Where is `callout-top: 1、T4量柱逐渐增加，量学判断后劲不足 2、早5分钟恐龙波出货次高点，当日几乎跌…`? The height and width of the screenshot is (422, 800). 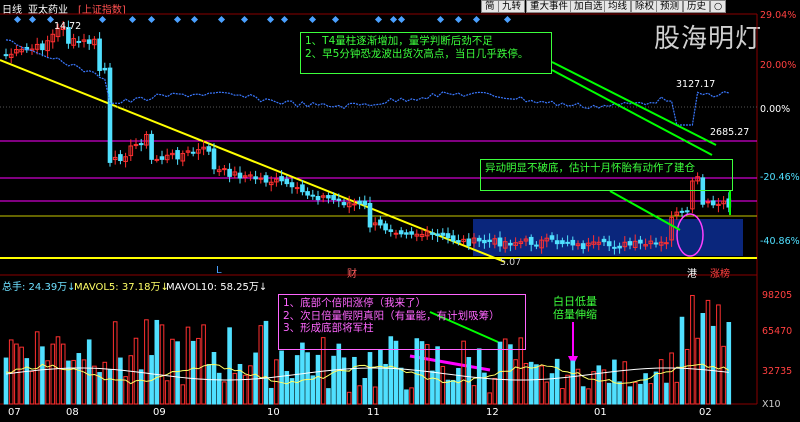
callout-top: 1、T4量柱逐渐增加，量学判断后劲不足 2、早5分钟恐龙波出货次高点，当日几乎跌… is located at coordinates (426, 53).